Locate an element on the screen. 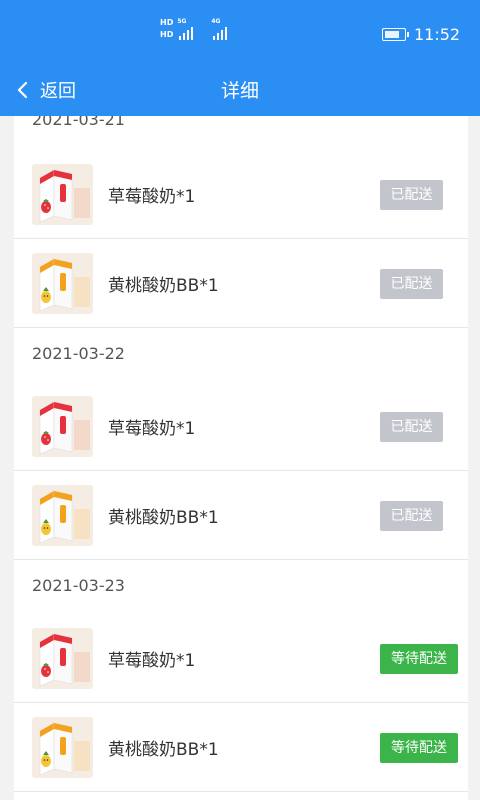 The image size is (480, 800). battery-level is located at coordinates (392, 34).